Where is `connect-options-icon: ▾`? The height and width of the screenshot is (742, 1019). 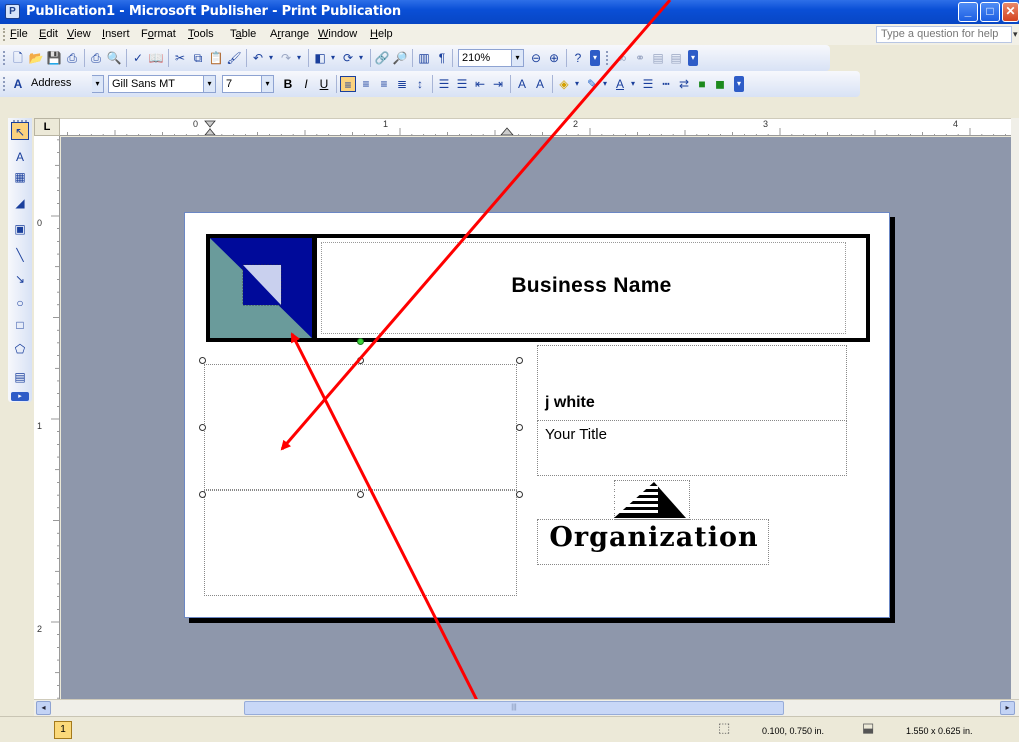 connect-options-icon: ▾ is located at coordinates (693, 58).